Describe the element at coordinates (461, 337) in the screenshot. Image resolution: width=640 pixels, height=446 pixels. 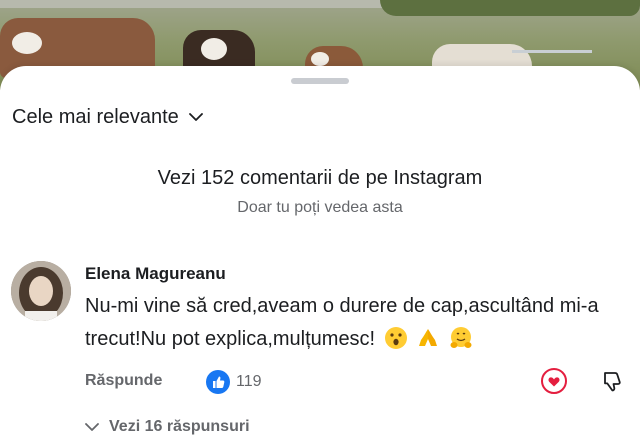
I see `hugging-face-icon` at that location.